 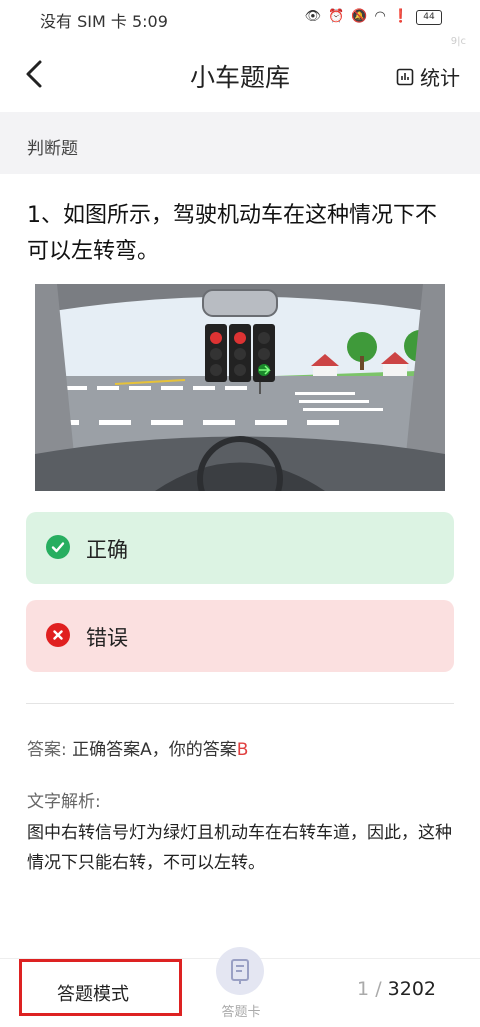 I want to click on page-counter: 1 / 3202, so click(x=396, y=989).